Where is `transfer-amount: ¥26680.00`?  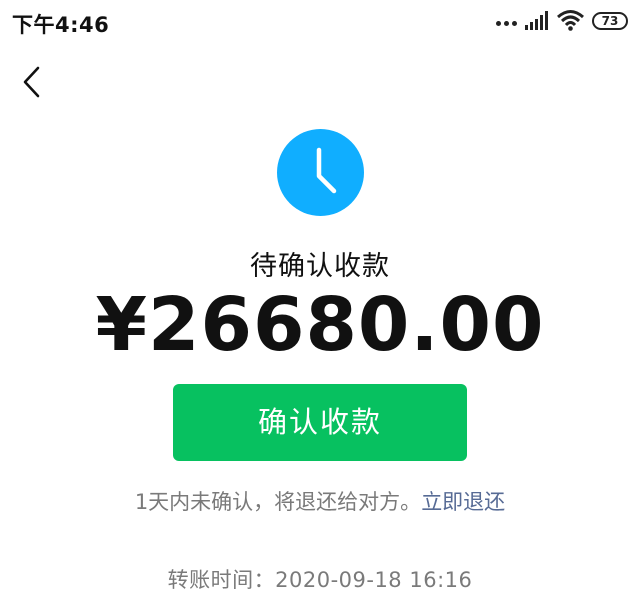
transfer-amount: ¥26680.00 is located at coordinates (320, 325).